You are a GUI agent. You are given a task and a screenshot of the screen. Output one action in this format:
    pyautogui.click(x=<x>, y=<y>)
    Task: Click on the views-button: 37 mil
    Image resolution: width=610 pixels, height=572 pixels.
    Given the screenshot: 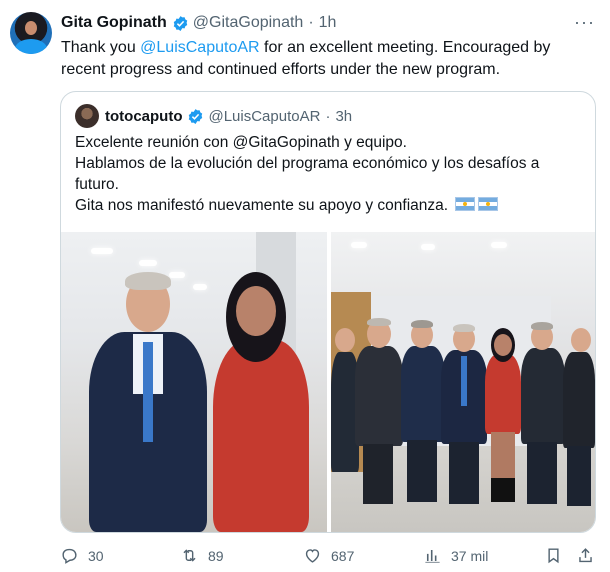 What is the action you would take?
    pyautogui.click(x=455, y=555)
    